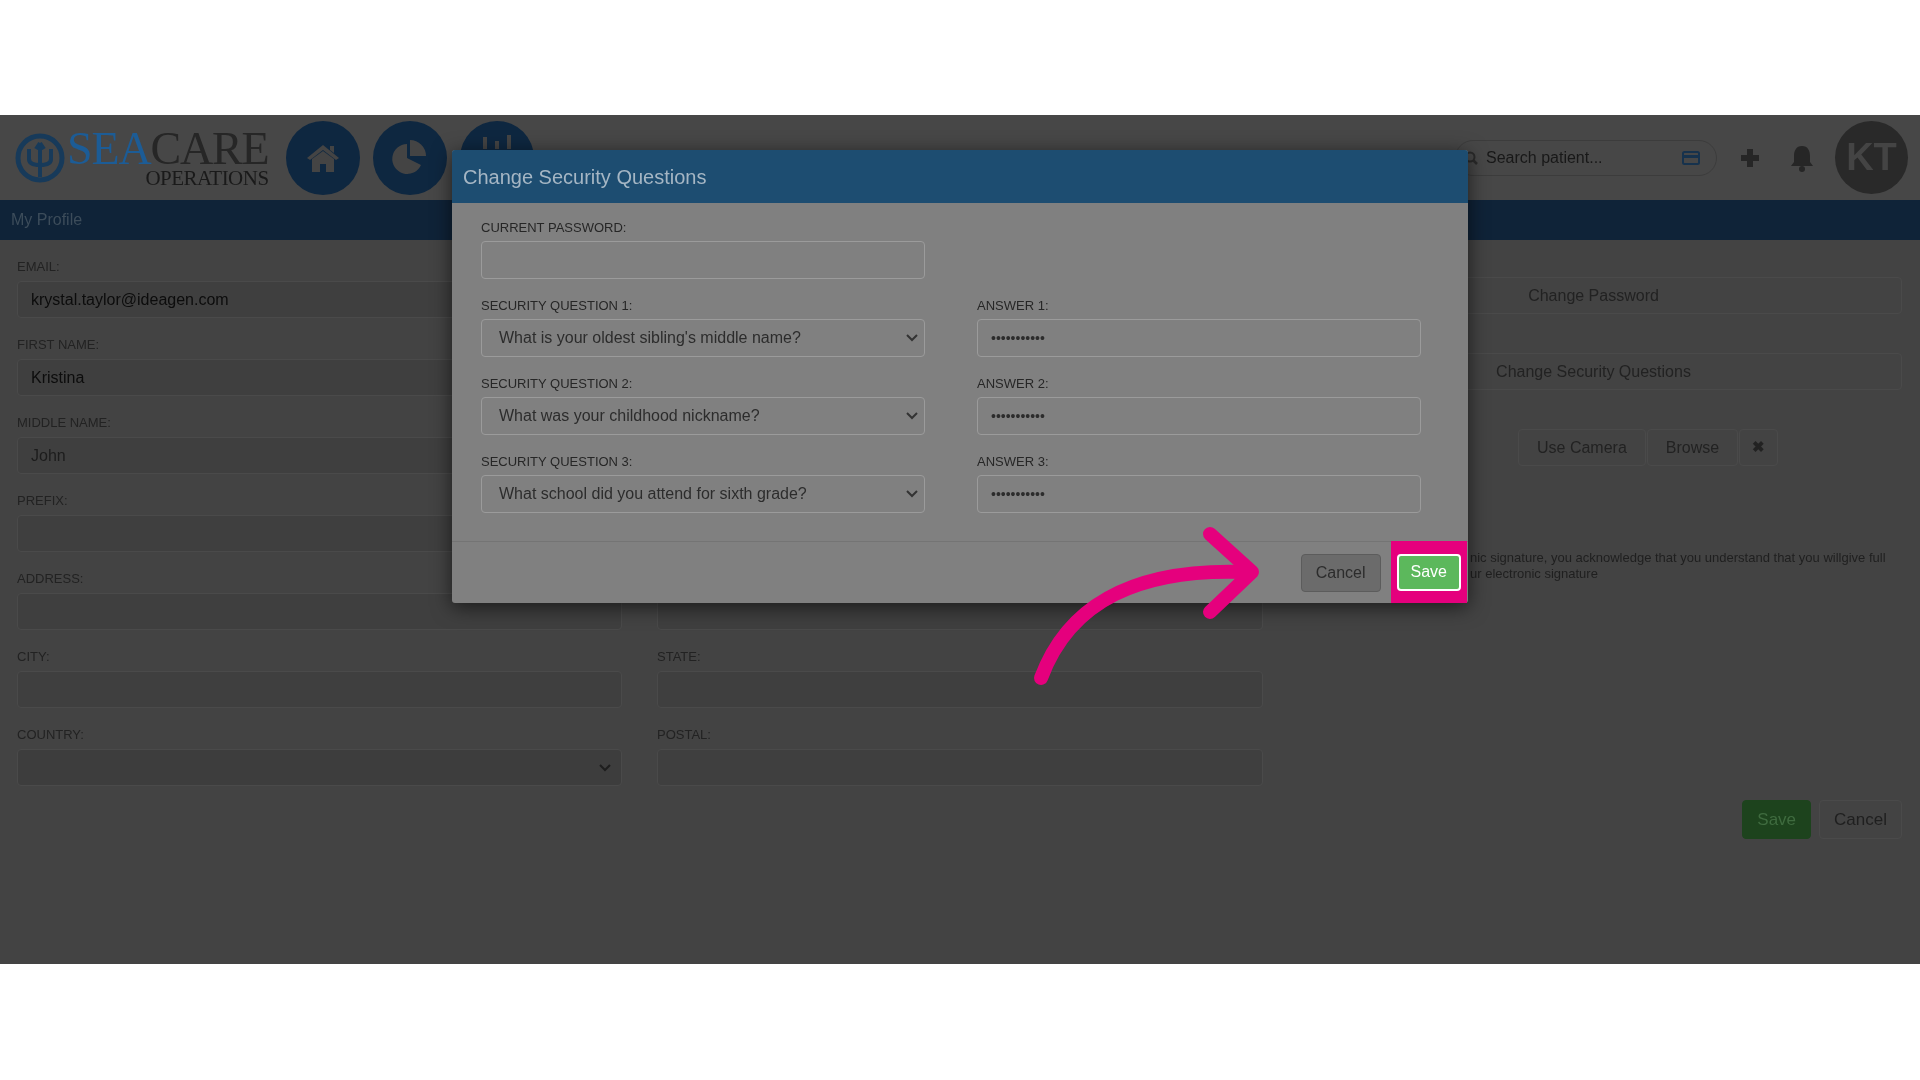 The image size is (1920, 1080). I want to click on field-label: ANSWER 1:, so click(1013, 305).